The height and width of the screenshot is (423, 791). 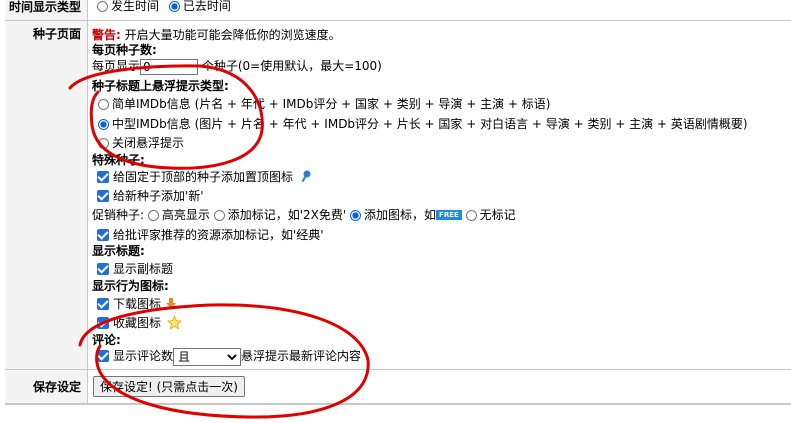 I want to click on promo-option-highlight: 高亮显示, so click(x=178, y=215).